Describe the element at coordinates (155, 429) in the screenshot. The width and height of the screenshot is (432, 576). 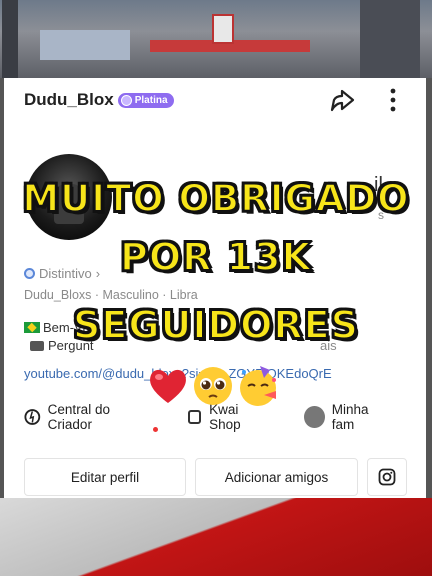
I see `notification-dot` at that location.